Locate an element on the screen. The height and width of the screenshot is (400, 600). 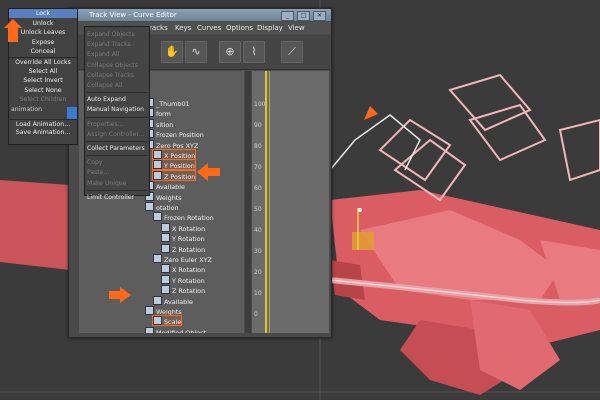
tree-node: X Position is located at coordinates (174, 154).